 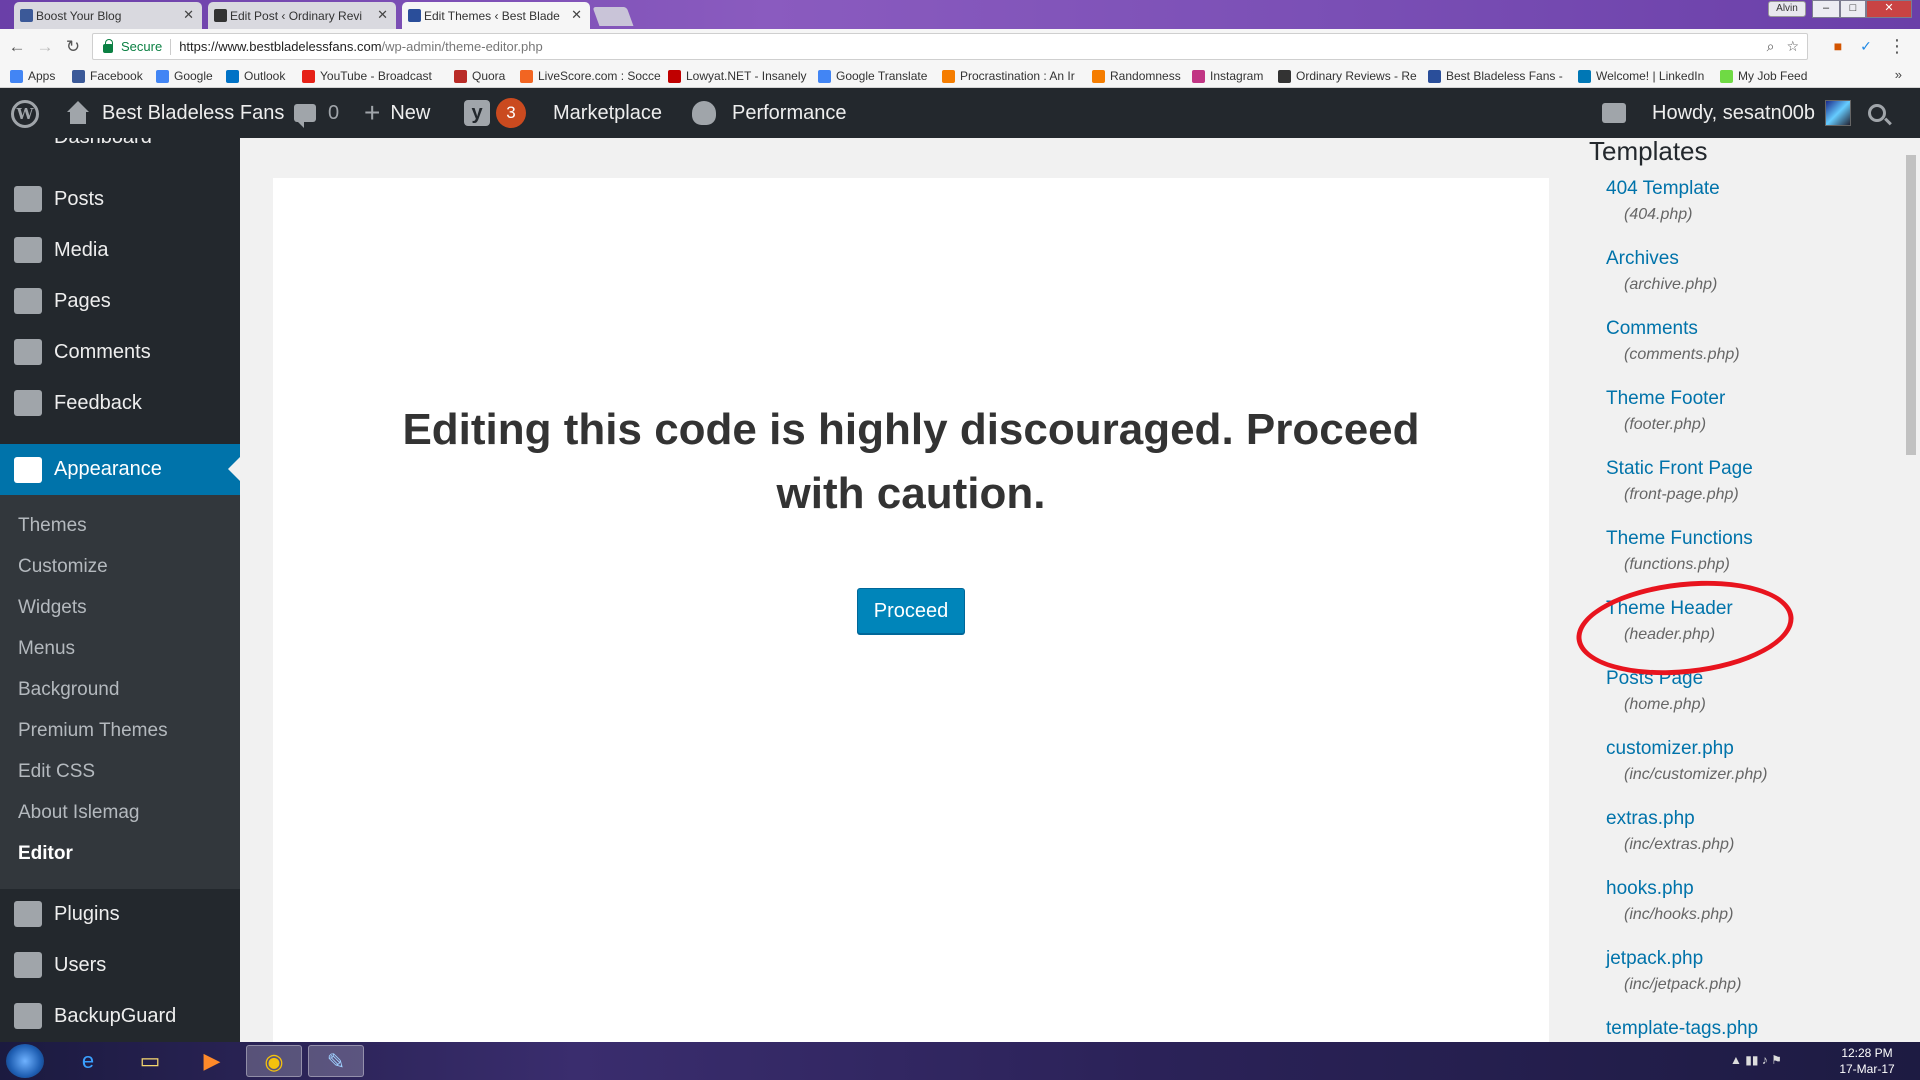 What do you see at coordinates (1763, 76) in the screenshot?
I see `bookmark-my-job-feed: My Job Feed` at bounding box center [1763, 76].